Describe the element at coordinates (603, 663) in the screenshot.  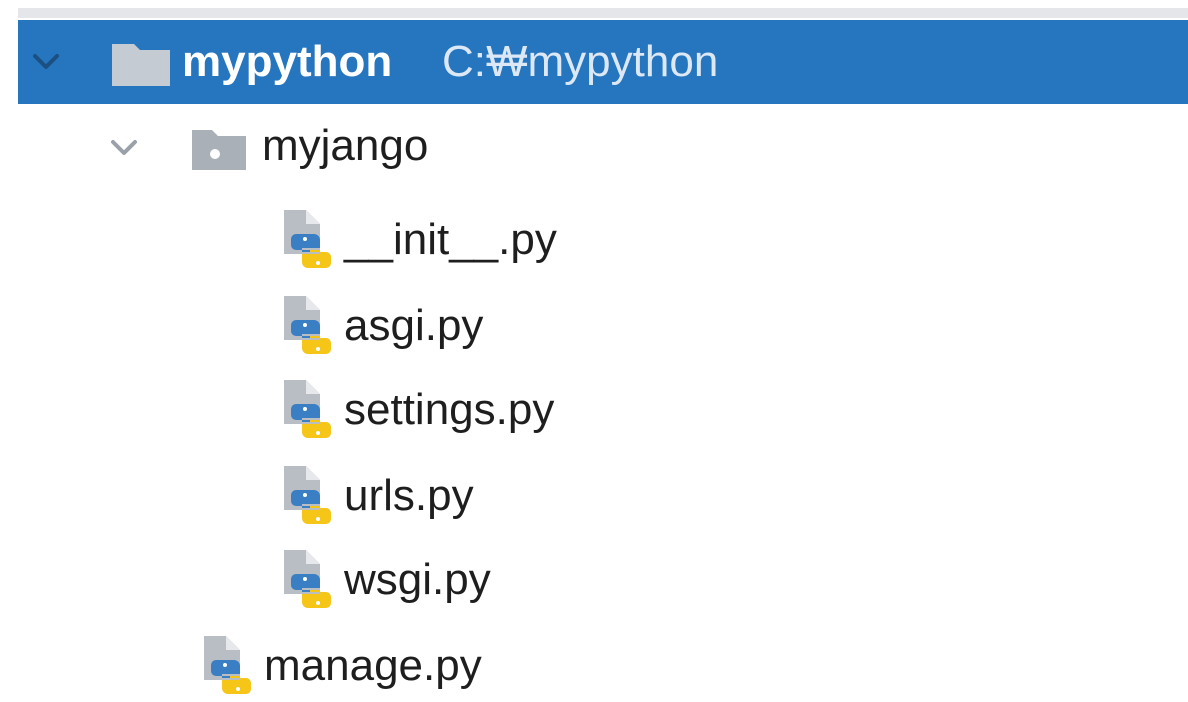
I see `tree-row-file: manage.py` at that location.